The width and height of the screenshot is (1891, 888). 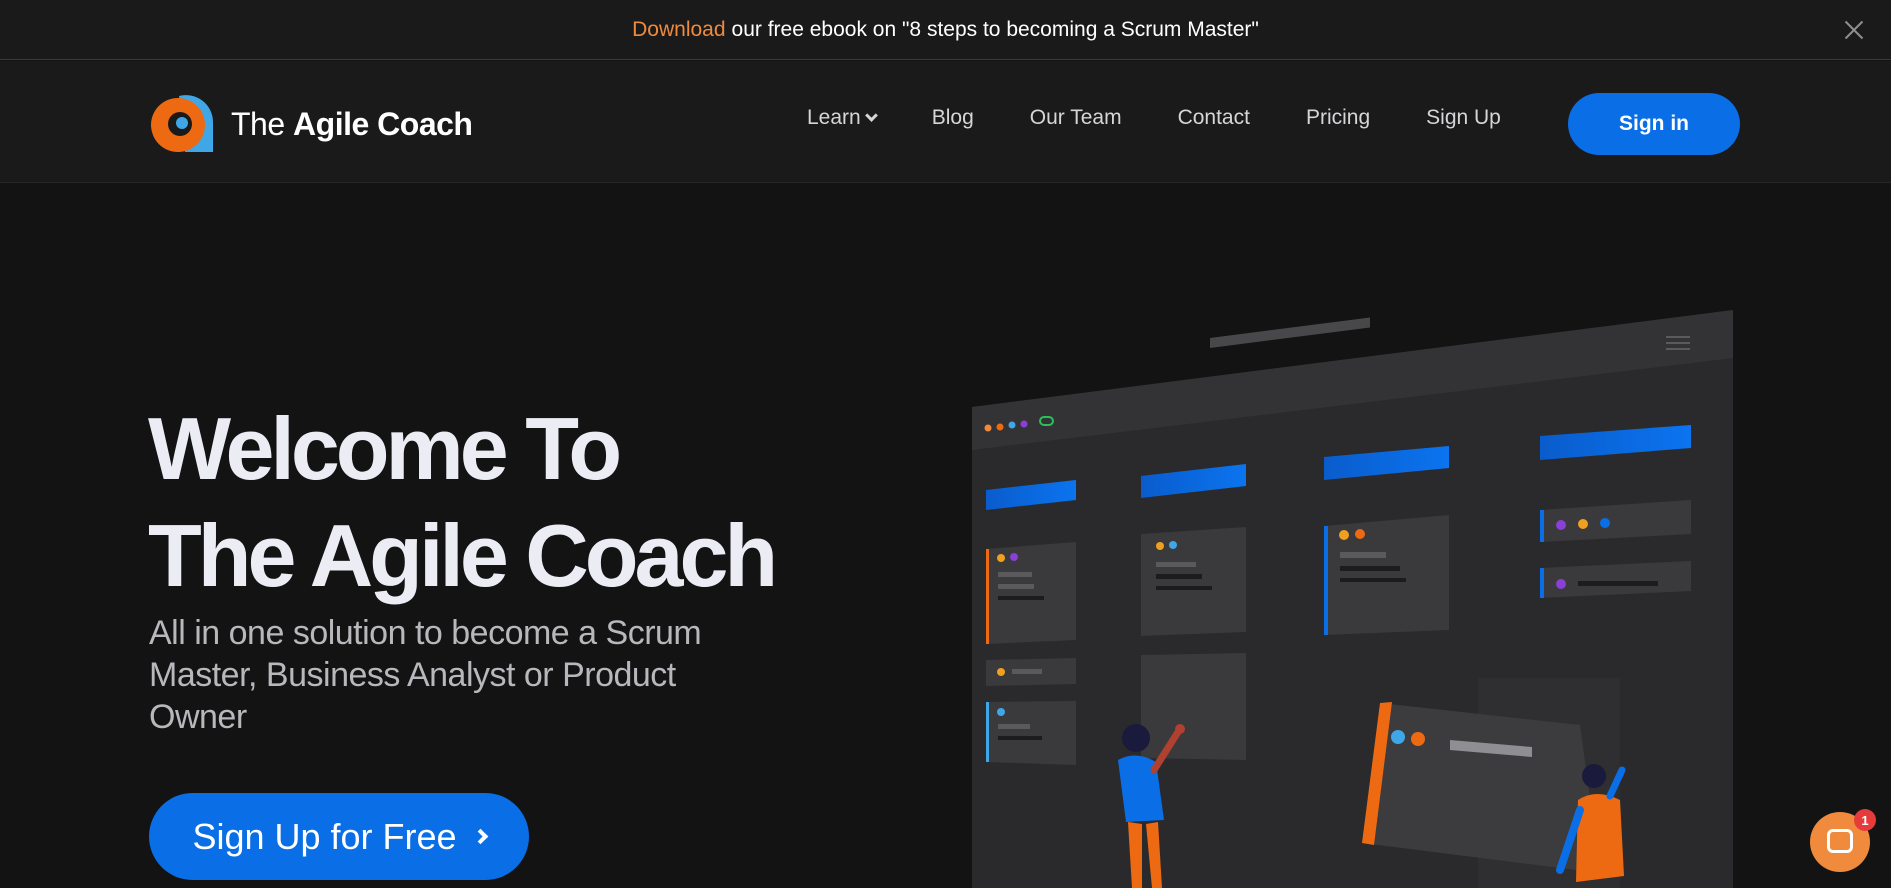 I want to click on brand-bold: Agile Coach, so click(x=383, y=123).